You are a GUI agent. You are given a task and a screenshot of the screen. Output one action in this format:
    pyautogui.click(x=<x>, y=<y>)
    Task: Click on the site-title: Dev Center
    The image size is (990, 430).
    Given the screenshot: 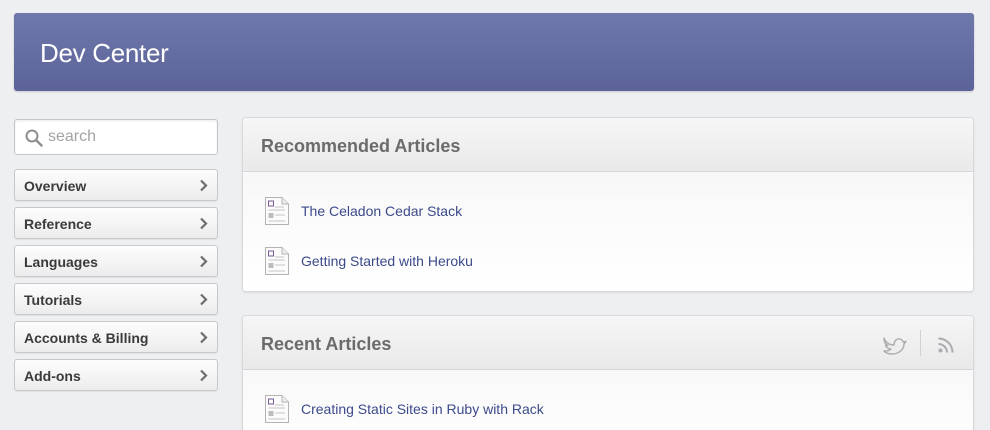 What is the action you would take?
    pyautogui.click(x=104, y=53)
    